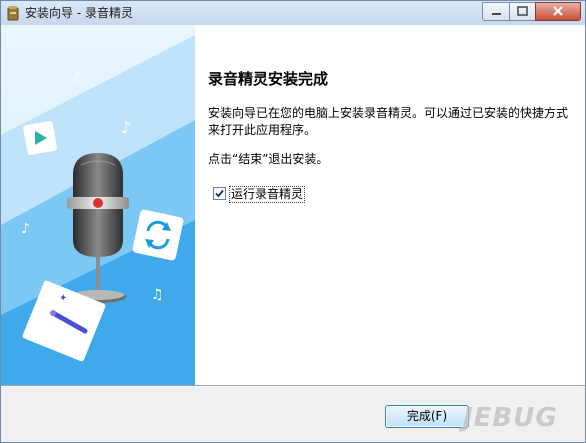 Image resolution: width=586 pixels, height=443 pixels. I want to click on completion-heading: 录音精灵安装完成, so click(268, 79).